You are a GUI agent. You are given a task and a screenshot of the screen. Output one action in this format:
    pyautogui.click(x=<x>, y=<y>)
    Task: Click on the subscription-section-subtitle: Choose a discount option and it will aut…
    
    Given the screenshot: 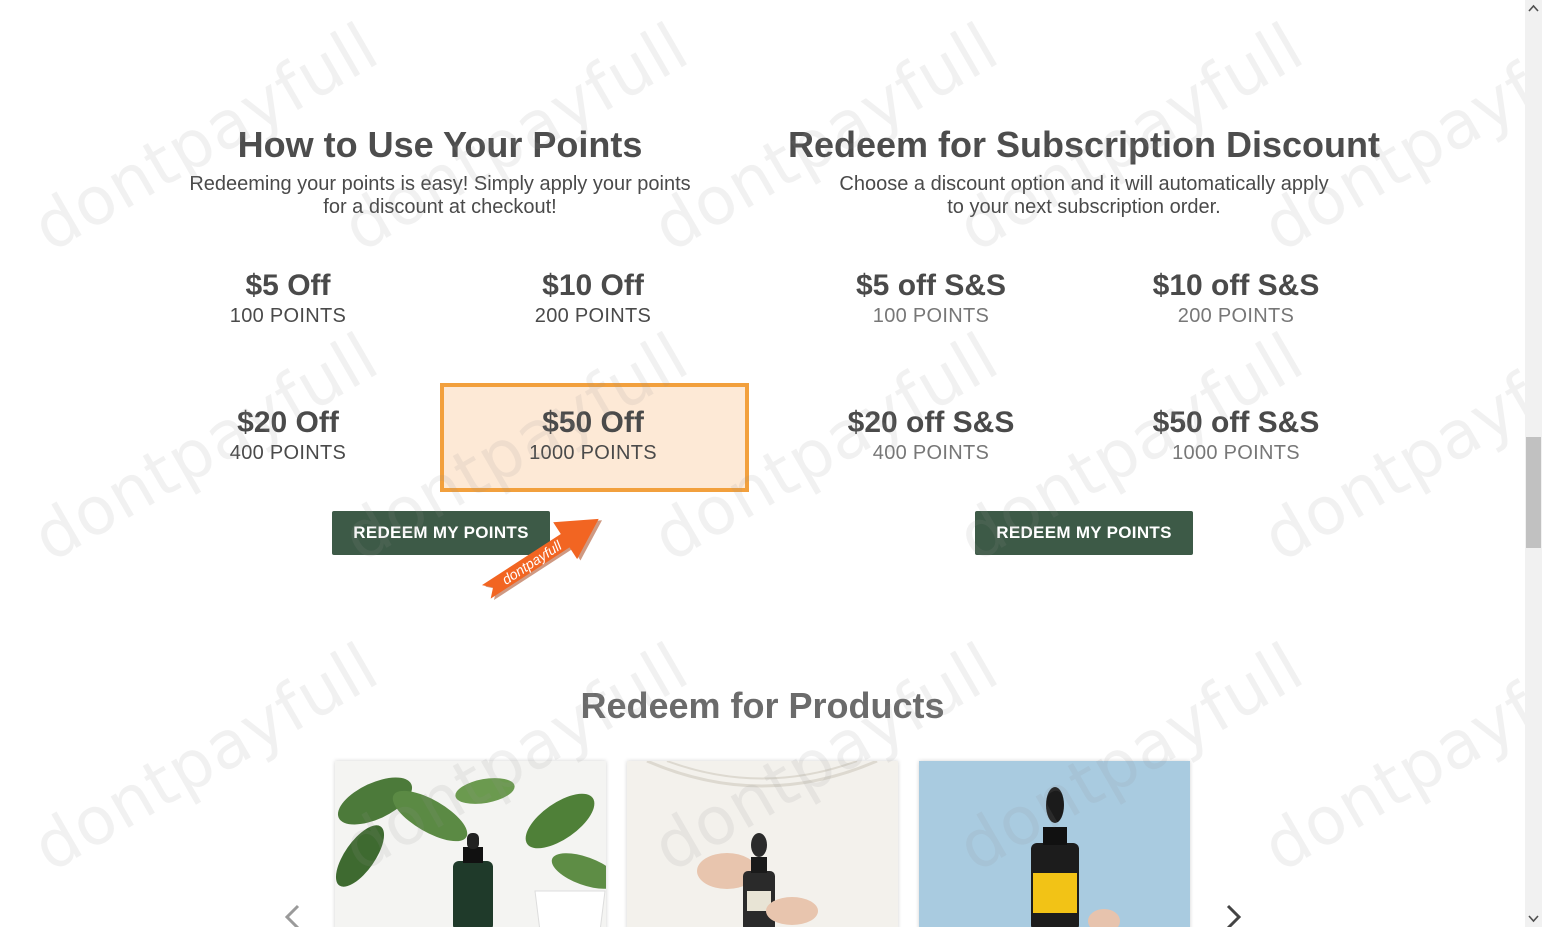 What is the action you would take?
    pyautogui.click(x=1084, y=196)
    